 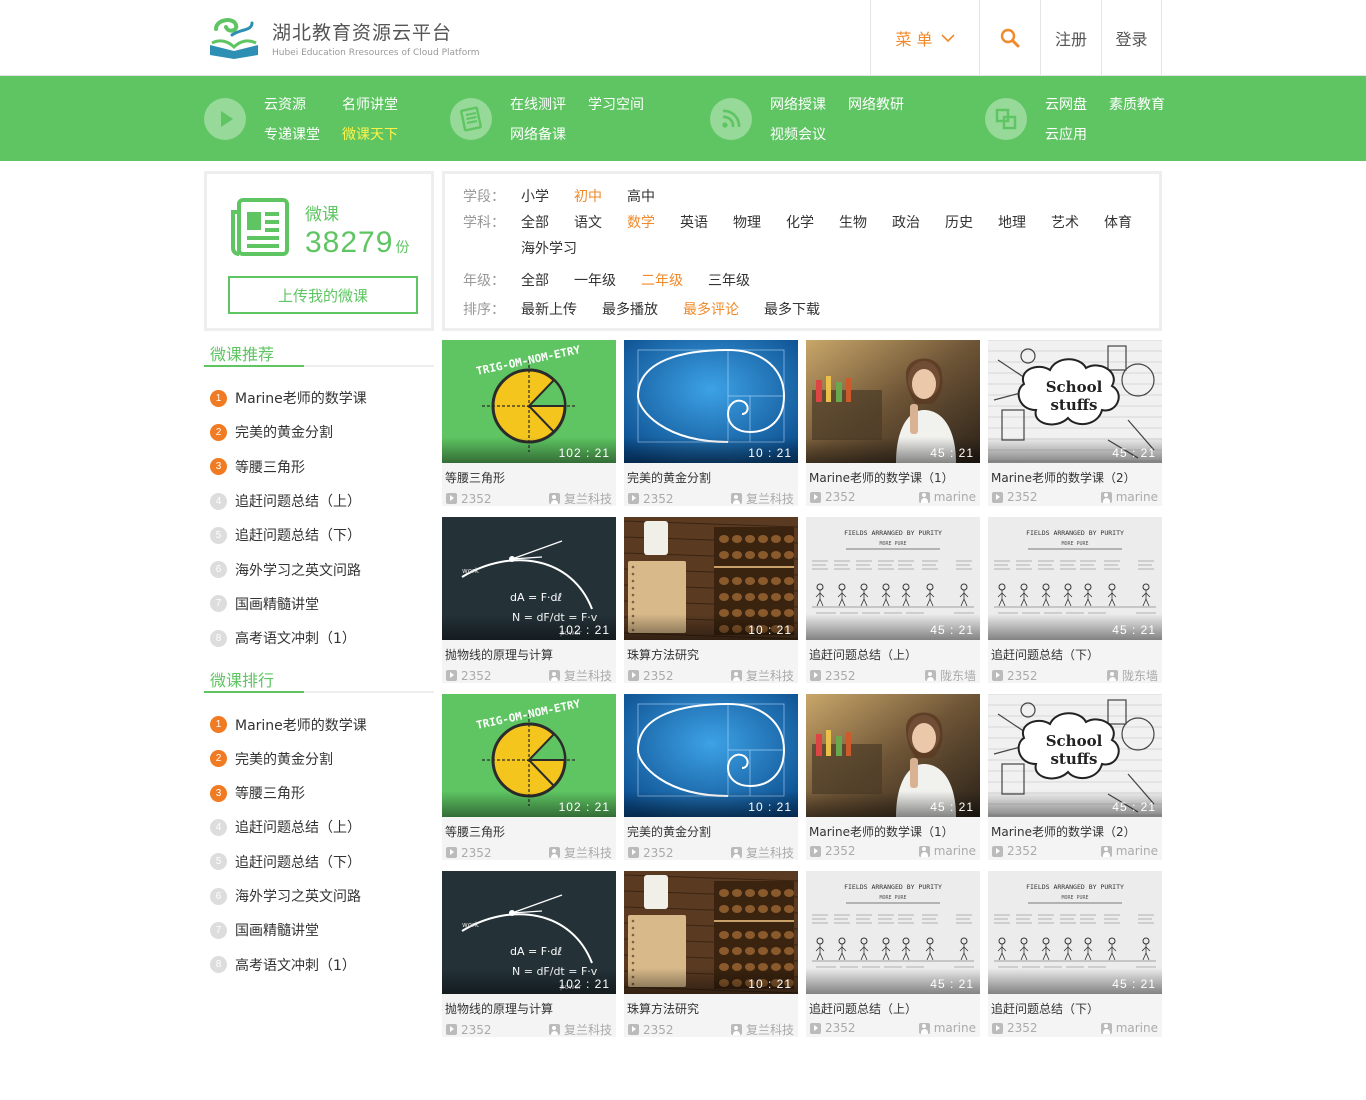 What do you see at coordinates (1066, 134) in the screenshot?
I see `nav-link-cloud-apps: 云应用` at bounding box center [1066, 134].